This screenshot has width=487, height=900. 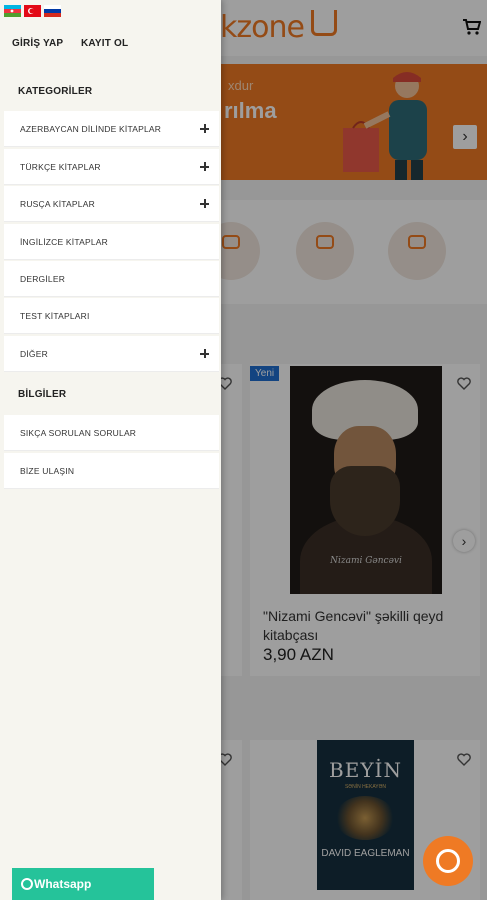 I want to click on live-chat-button, so click(x=448, y=861).